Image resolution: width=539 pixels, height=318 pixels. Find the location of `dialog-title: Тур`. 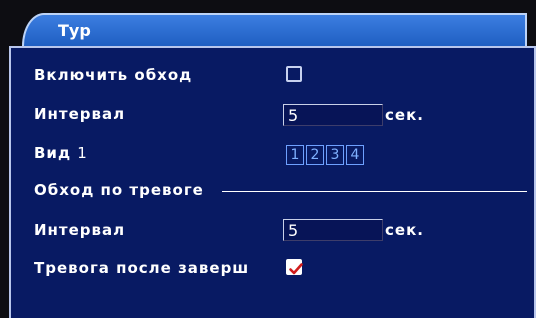

dialog-title: Тур is located at coordinates (74, 30).